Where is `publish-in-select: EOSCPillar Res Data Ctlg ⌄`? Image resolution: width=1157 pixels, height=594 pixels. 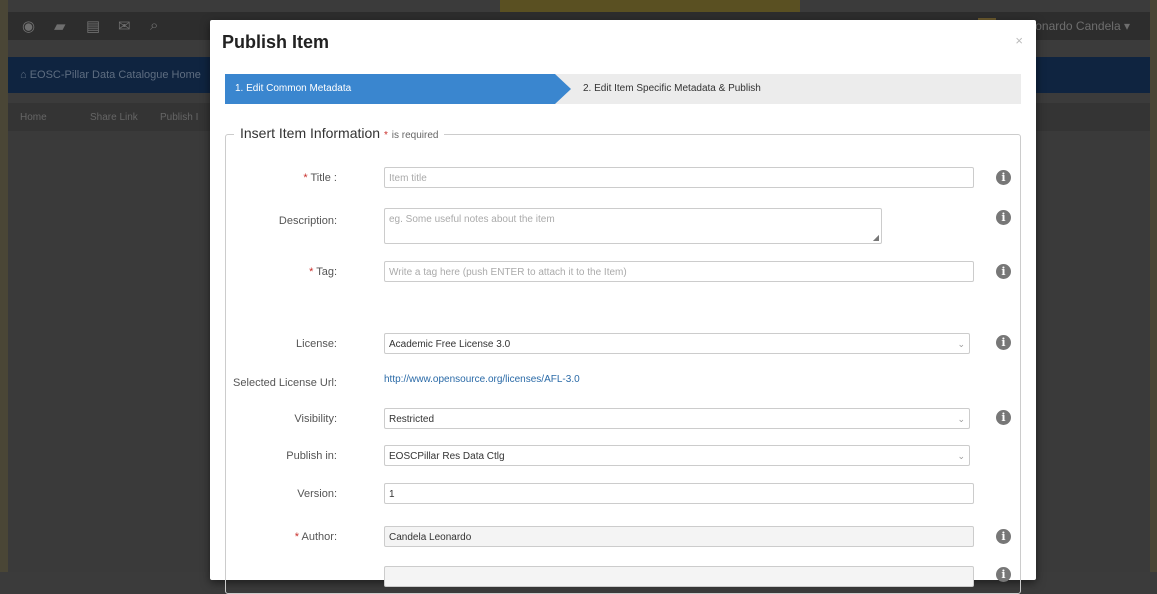 publish-in-select: EOSCPillar Res Data Ctlg ⌄ is located at coordinates (677, 455).